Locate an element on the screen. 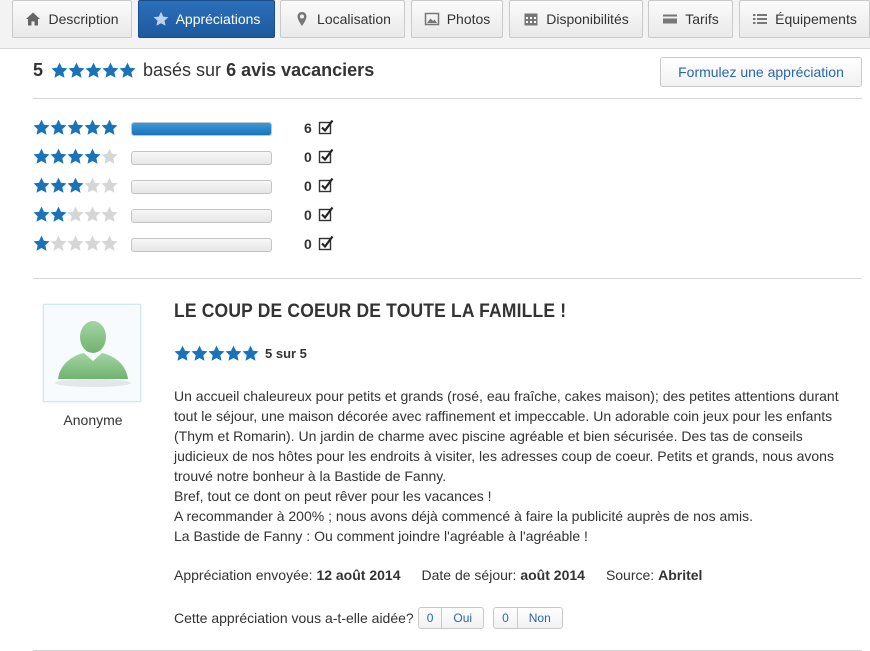 The image size is (870, 651). rating-summary: 5 basés sur 6 avis vacanciers is located at coordinates (203, 70).